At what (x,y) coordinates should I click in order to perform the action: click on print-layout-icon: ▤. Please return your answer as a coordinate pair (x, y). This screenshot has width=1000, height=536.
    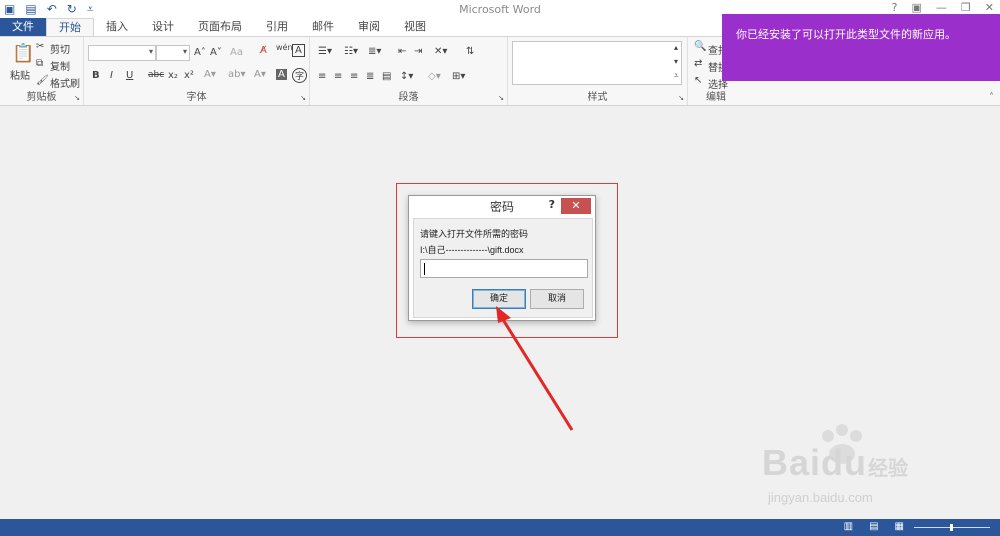
    Looking at the image, I should click on (873, 526).